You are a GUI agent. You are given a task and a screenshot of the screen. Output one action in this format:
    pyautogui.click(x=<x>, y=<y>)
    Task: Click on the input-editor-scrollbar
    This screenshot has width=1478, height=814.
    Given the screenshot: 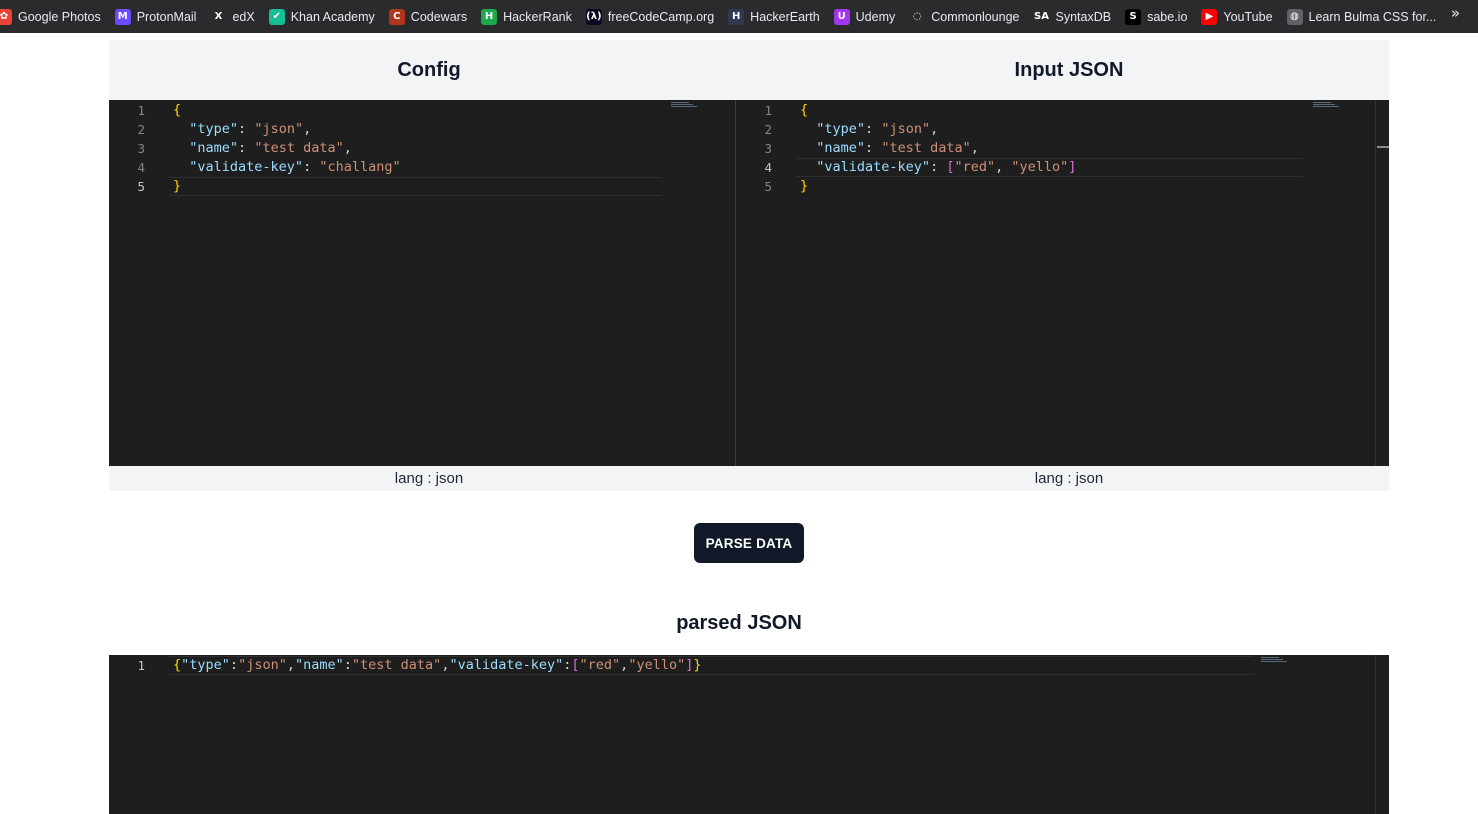 What is the action you would take?
    pyautogui.click(x=1382, y=283)
    